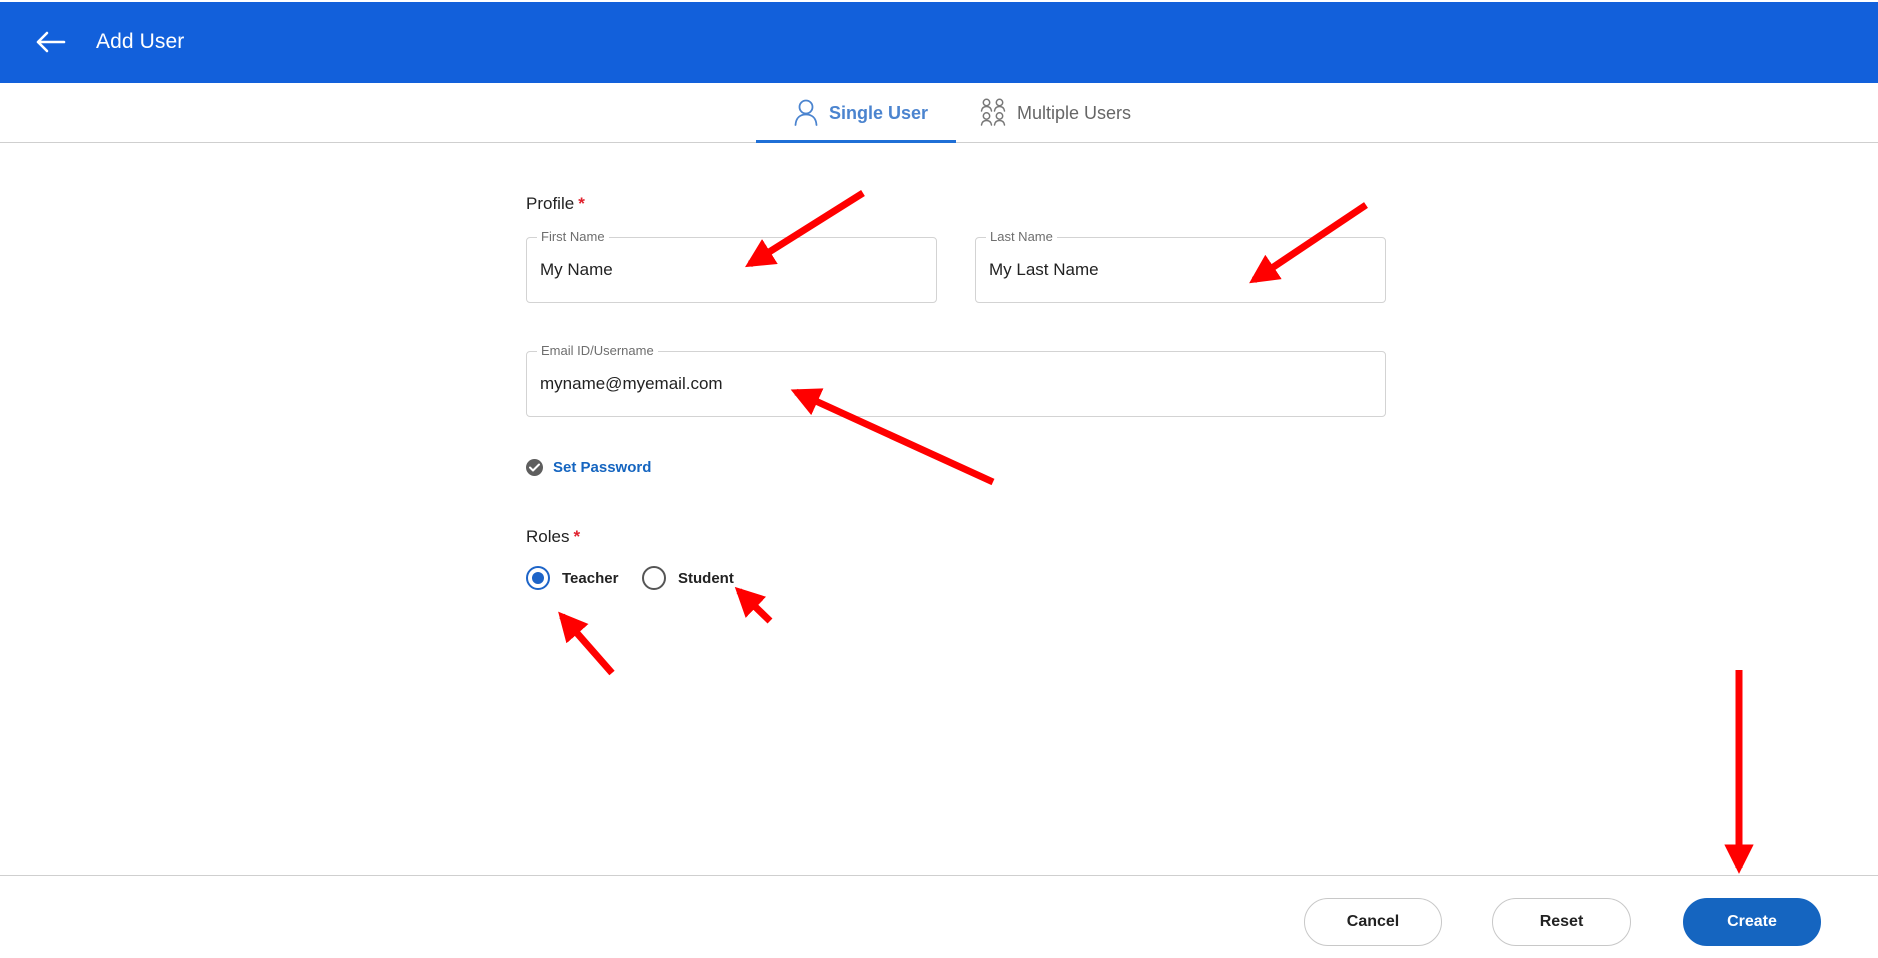 This screenshot has height=958, width=1878. I want to click on first-name-field: First Name, so click(731, 266).